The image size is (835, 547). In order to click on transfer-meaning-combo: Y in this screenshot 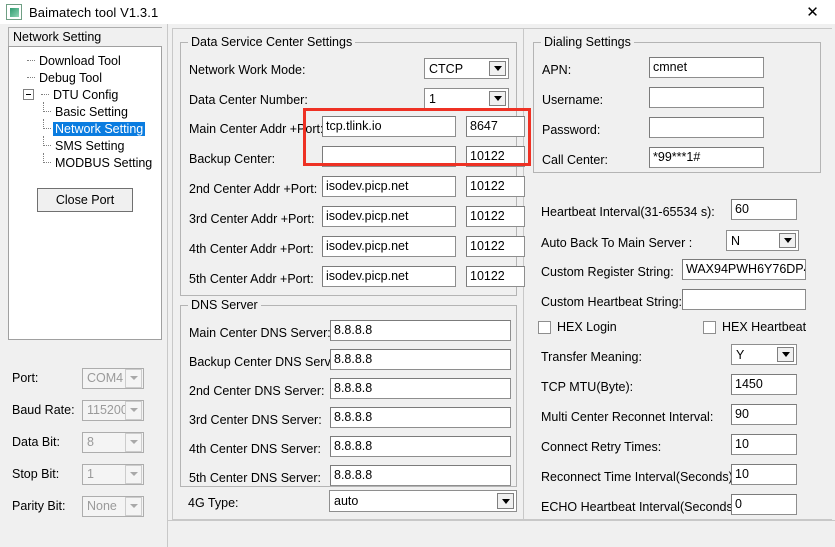, I will do `click(764, 354)`.